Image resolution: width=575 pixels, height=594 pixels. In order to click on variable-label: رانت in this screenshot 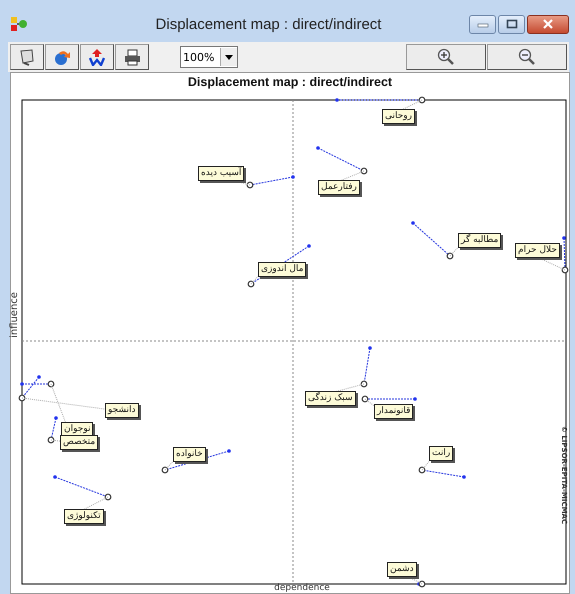, I will do `click(441, 453)`.